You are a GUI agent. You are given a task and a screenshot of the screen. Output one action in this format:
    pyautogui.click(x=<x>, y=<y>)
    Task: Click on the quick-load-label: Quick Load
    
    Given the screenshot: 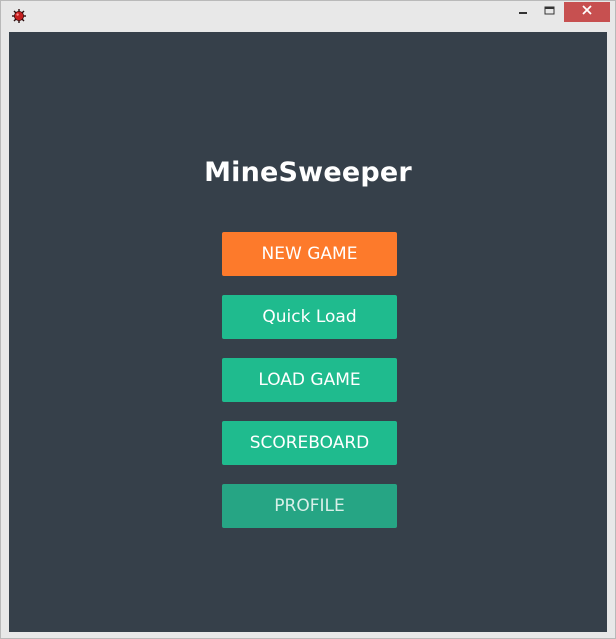 What is the action you would take?
    pyautogui.click(x=309, y=317)
    